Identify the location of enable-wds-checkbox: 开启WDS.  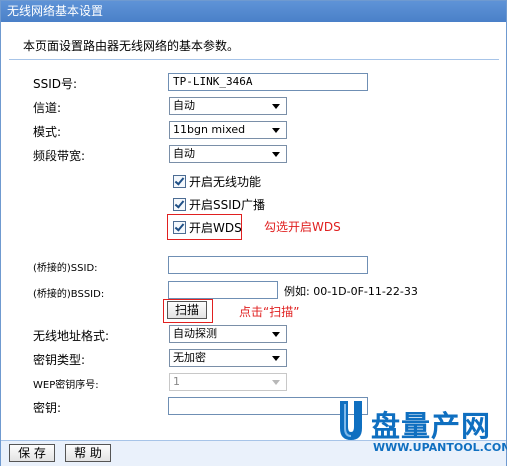
(207, 227).